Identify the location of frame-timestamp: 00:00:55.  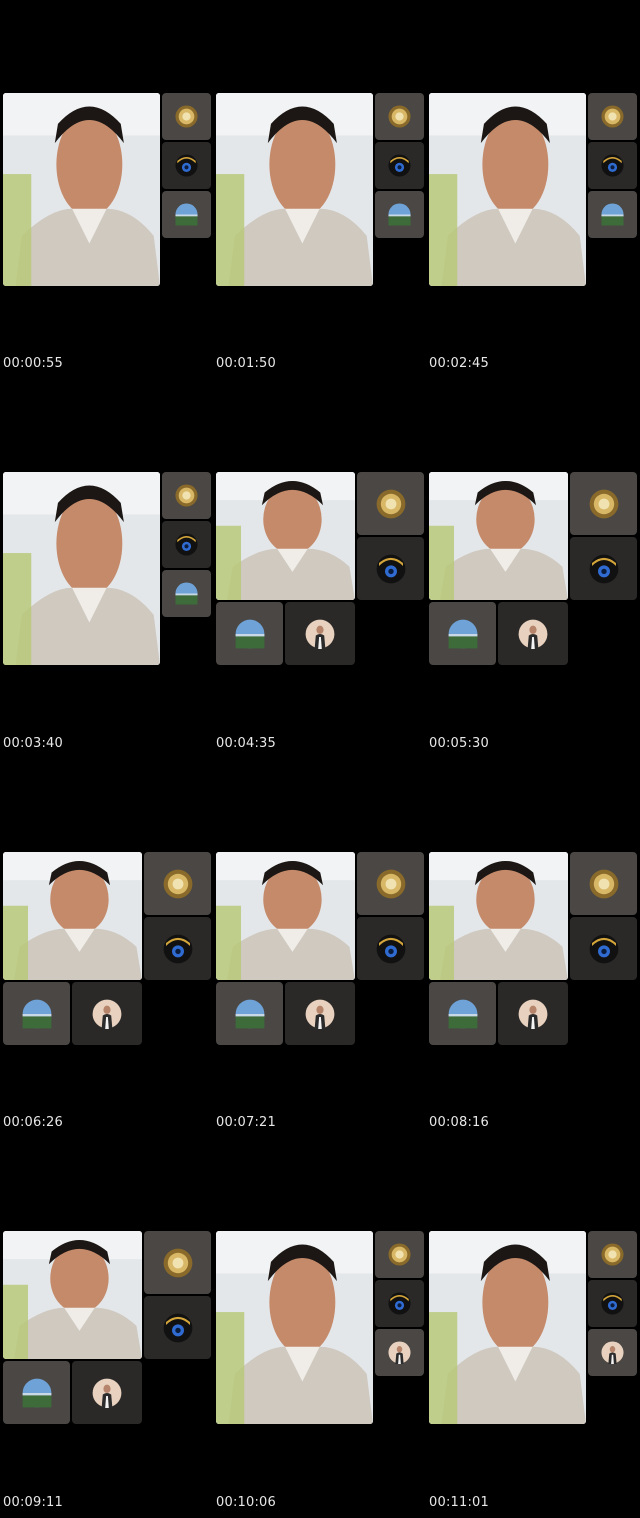
(33, 363).